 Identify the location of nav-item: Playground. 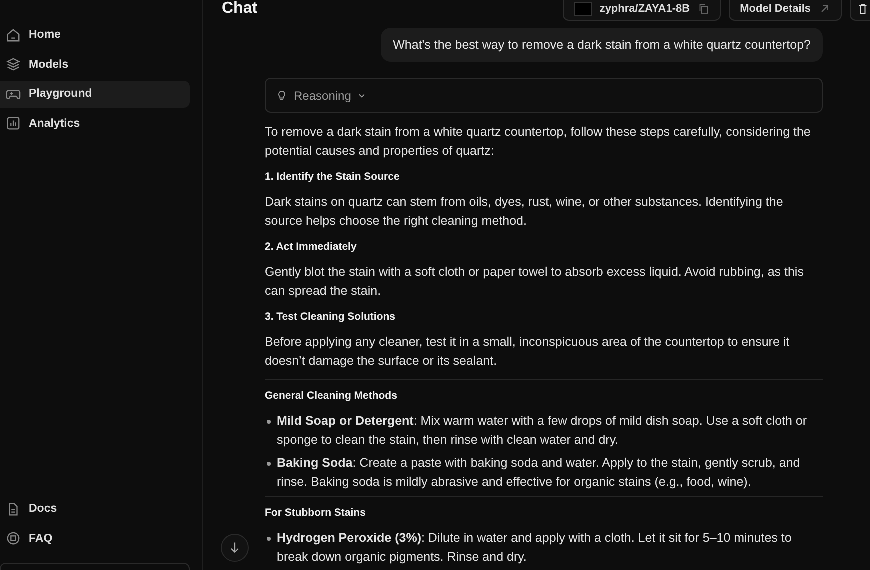
(95, 94).